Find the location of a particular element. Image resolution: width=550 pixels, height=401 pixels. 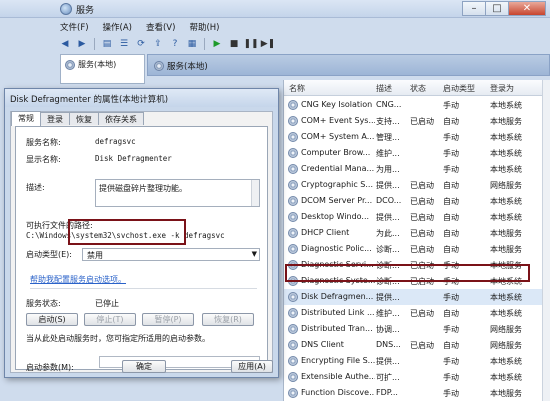

tab-dependencies: 依存关系 is located at coordinates (121, 118).